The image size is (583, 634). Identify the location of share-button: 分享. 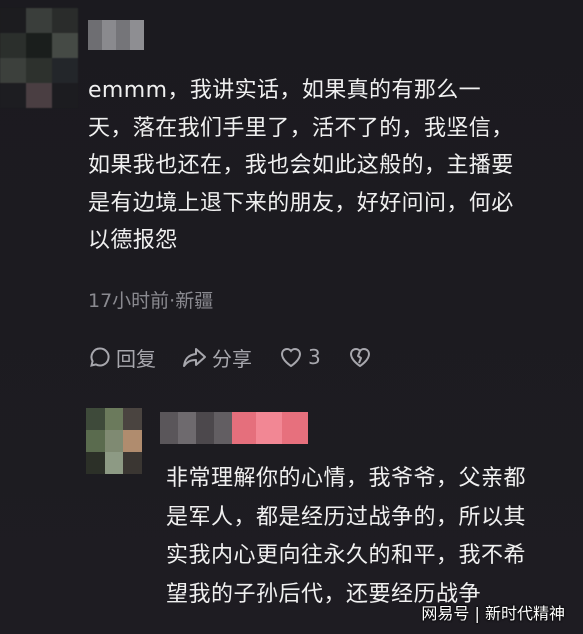
(217, 357).